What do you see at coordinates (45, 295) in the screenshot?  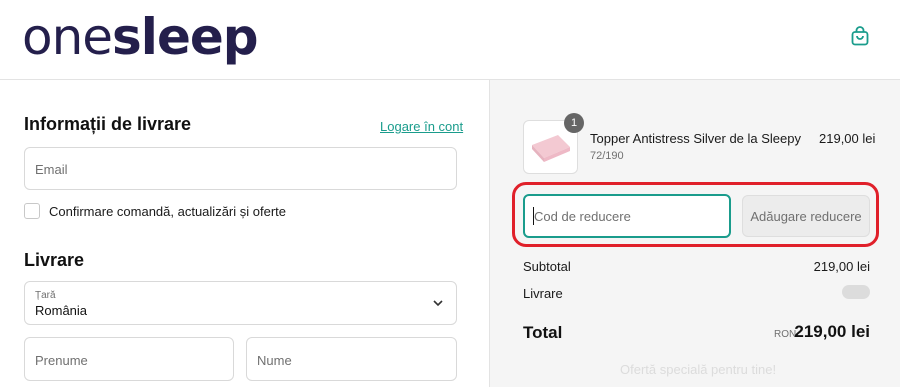 I see `country-label: Țară` at bounding box center [45, 295].